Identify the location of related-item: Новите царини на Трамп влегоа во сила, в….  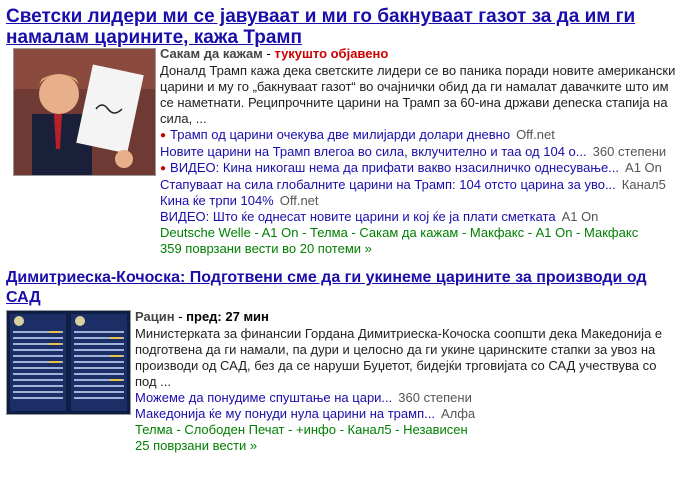
(420, 152).